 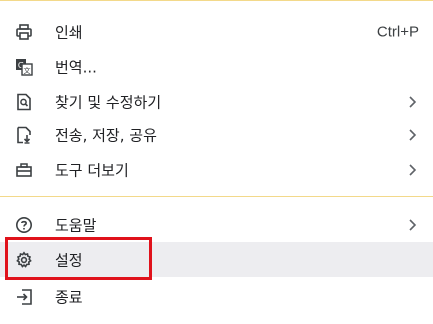 I want to click on menu-item-label: 도움말, so click(x=76, y=225).